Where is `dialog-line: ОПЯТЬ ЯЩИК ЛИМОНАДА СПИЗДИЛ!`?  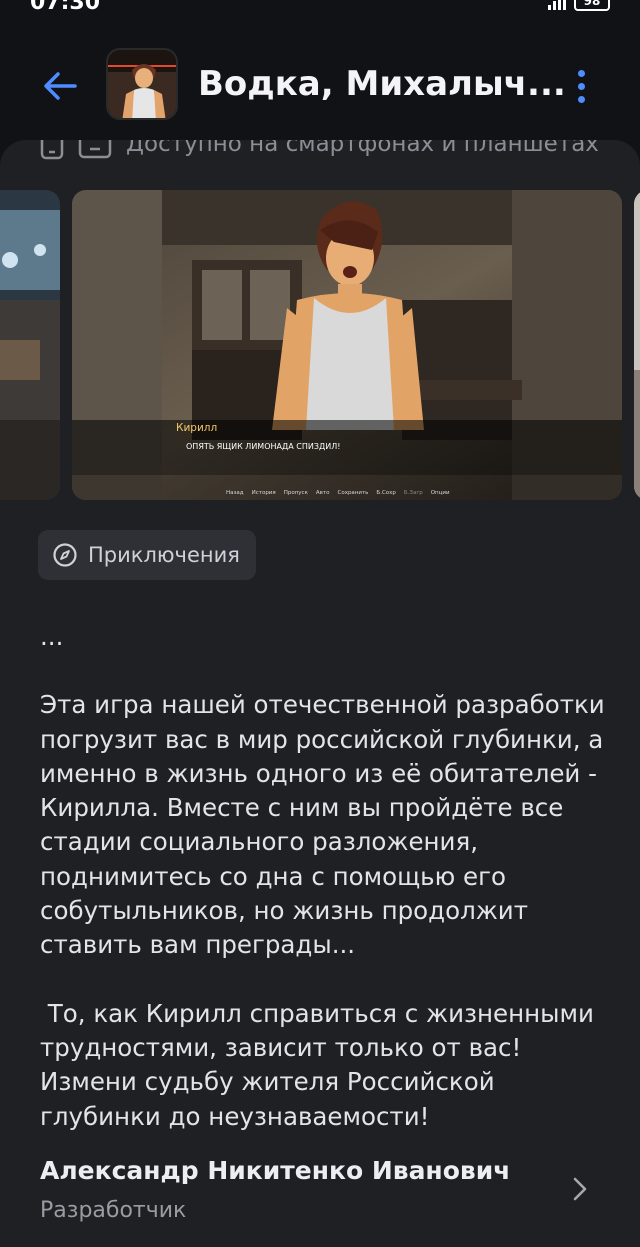
dialog-line: ОПЯТЬ ЯЩИК ЛИМОНАДА СПИЗДИЛ! is located at coordinates (263, 446).